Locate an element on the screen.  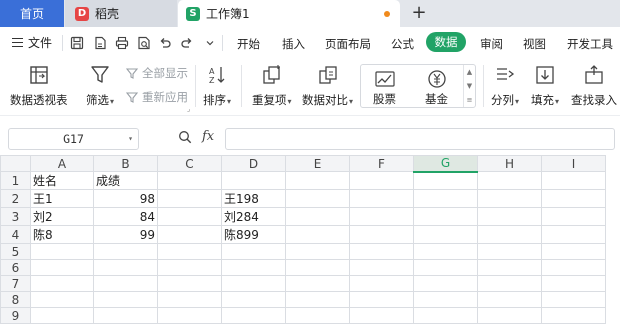
cell: 王1 is located at coordinates (62, 198).